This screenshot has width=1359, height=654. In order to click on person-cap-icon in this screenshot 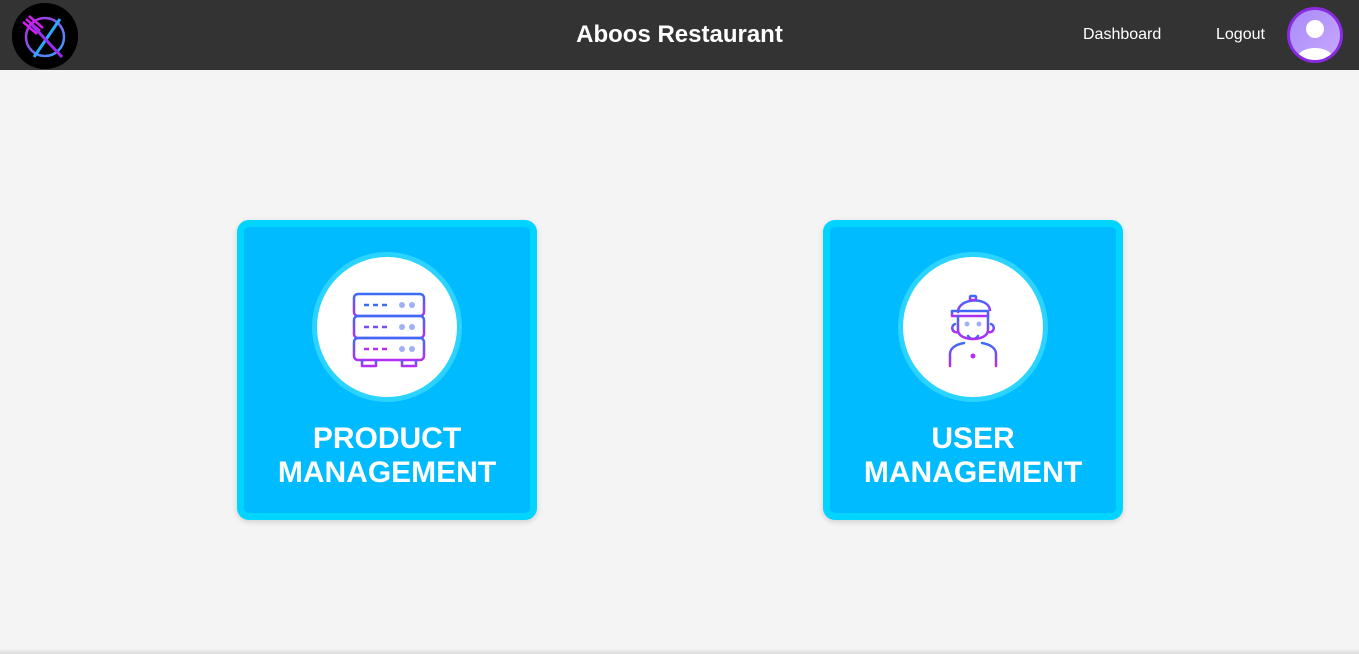, I will do `click(973, 331)`.